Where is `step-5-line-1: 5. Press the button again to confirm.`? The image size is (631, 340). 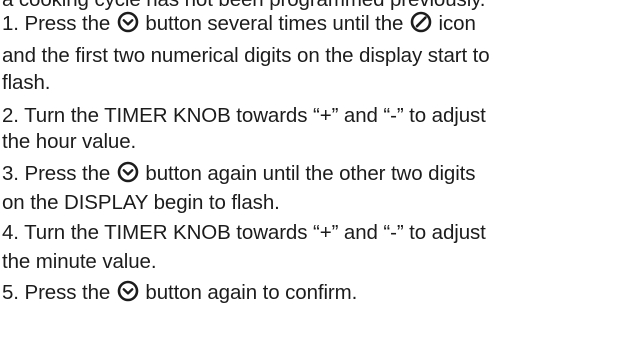 step-5-line-1: 5. Press the button again to confirm. is located at coordinates (180, 292).